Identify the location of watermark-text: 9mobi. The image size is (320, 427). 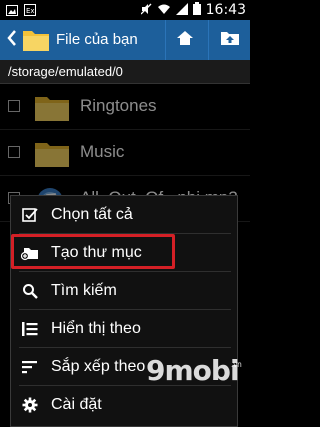
(193, 370).